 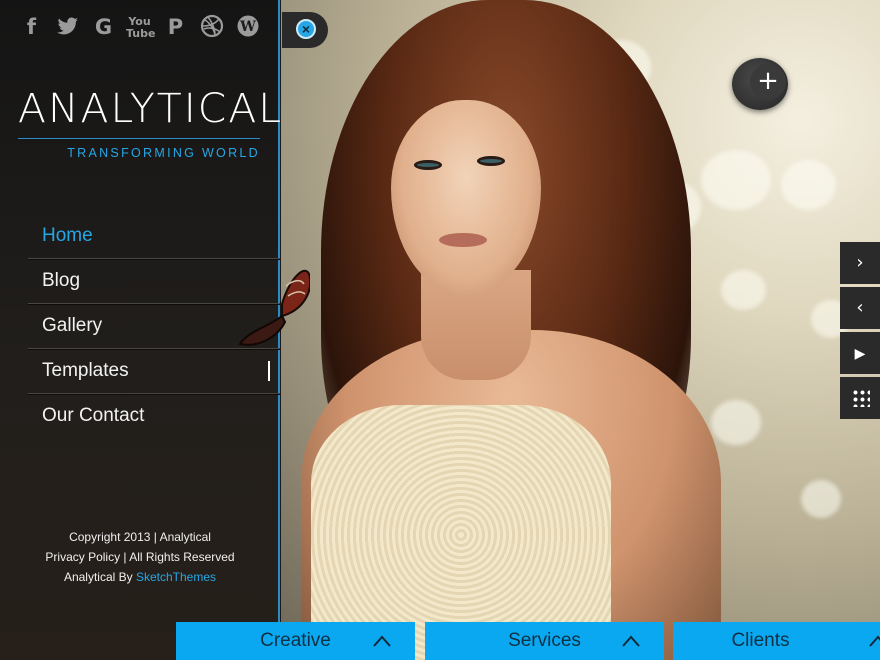 I want to click on chevron-right-icon: ›, so click(x=860, y=262).